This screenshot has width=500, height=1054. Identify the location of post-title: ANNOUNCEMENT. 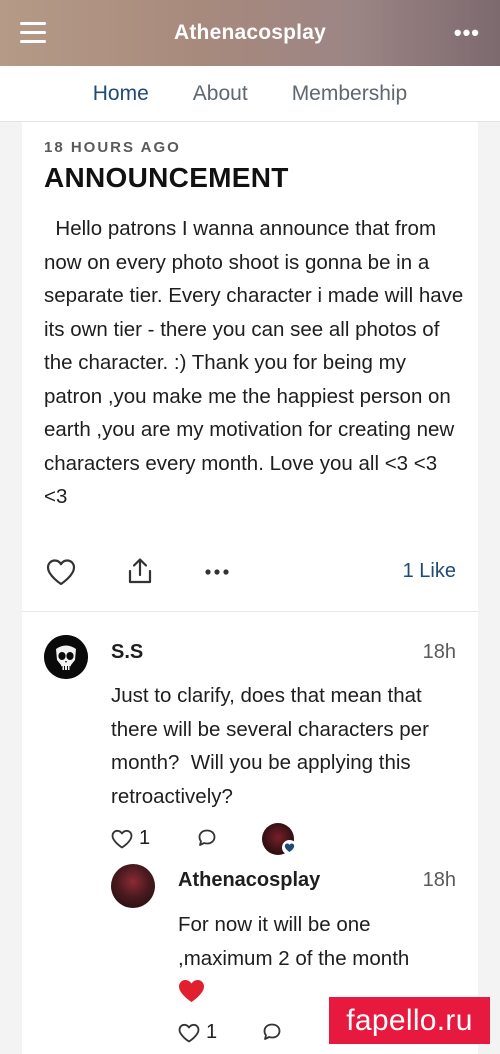
(166, 177).